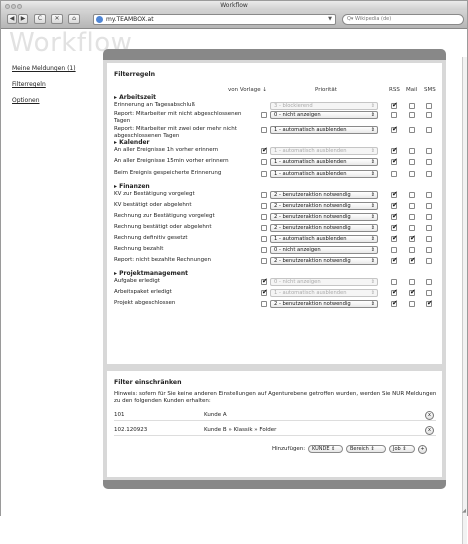  What do you see at coordinates (402, 449) in the screenshot?
I see `job-select: Job ⇕` at bounding box center [402, 449].